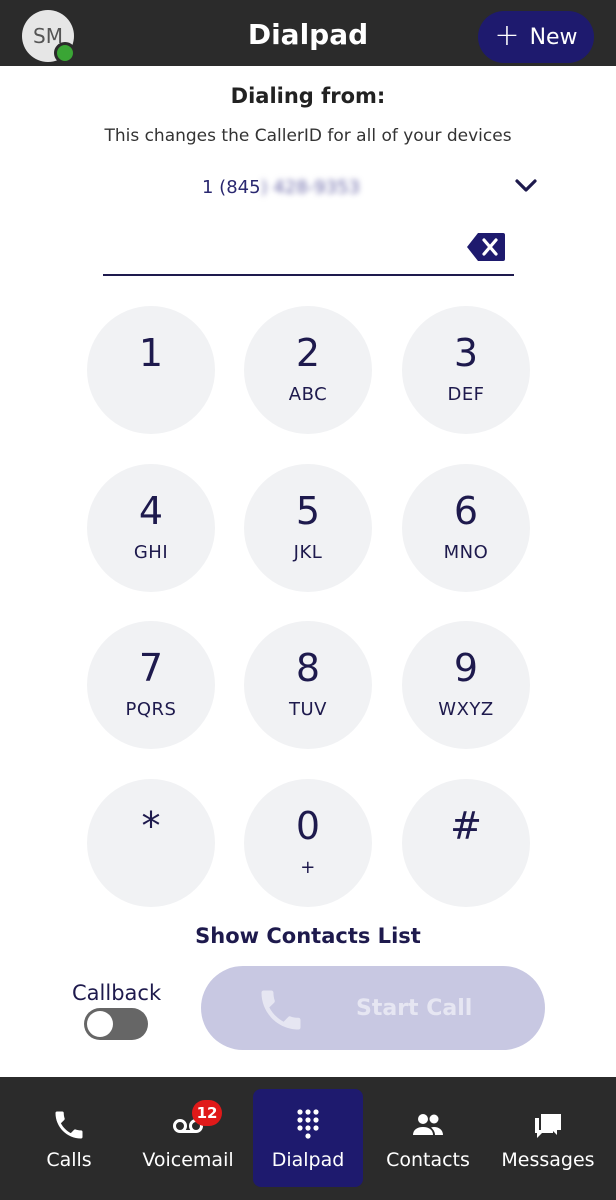  What do you see at coordinates (414, 1008) in the screenshot?
I see `start-call-label: Start Call` at bounding box center [414, 1008].